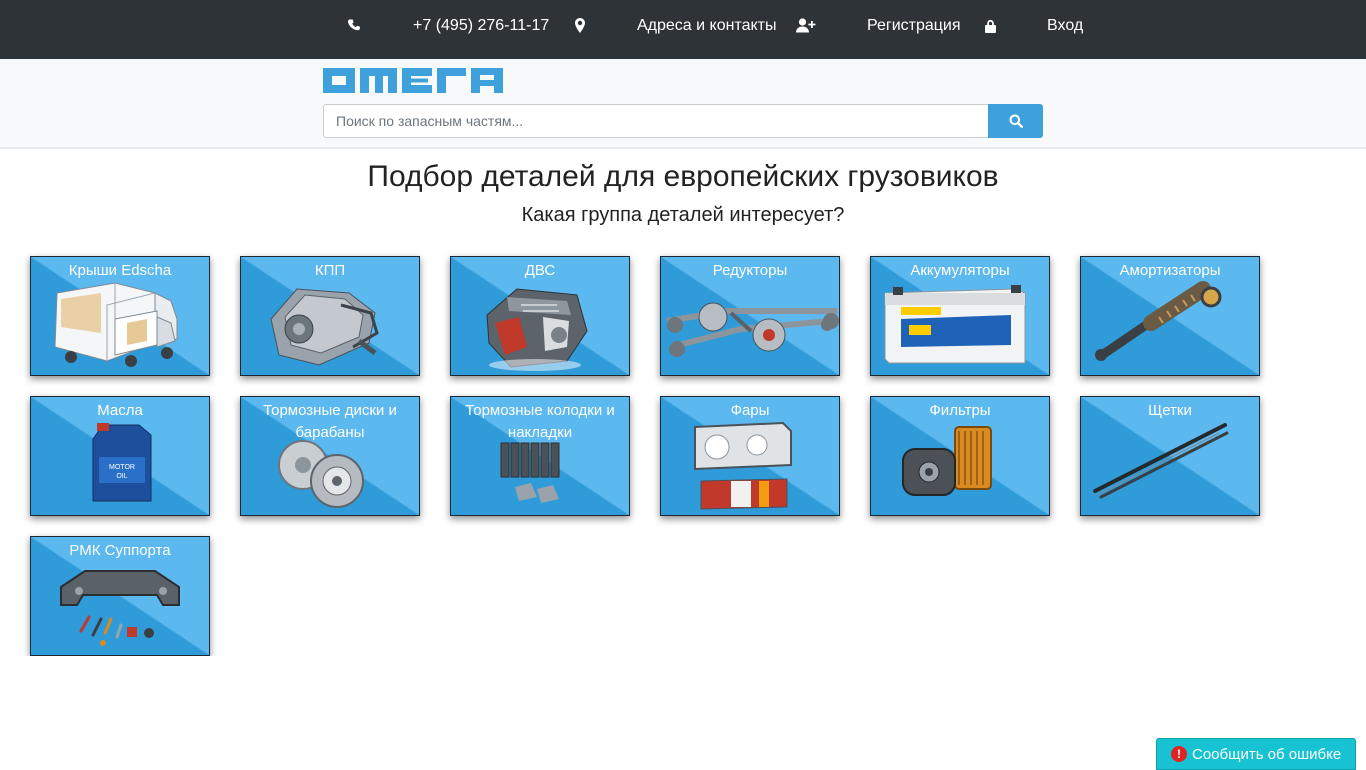 The height and width of the screenshot is (770, 1366). I want to click on report-error-label: Сообщить об ошибке, so click(1267, 754).